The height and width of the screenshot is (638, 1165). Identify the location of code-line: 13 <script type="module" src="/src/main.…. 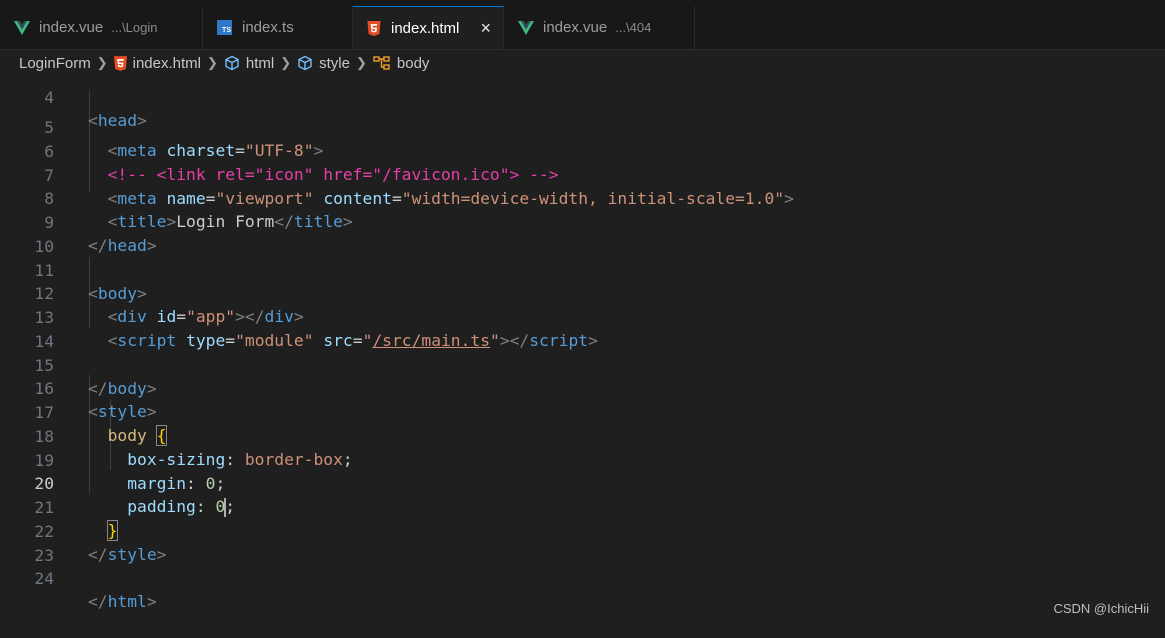
(582, 316).